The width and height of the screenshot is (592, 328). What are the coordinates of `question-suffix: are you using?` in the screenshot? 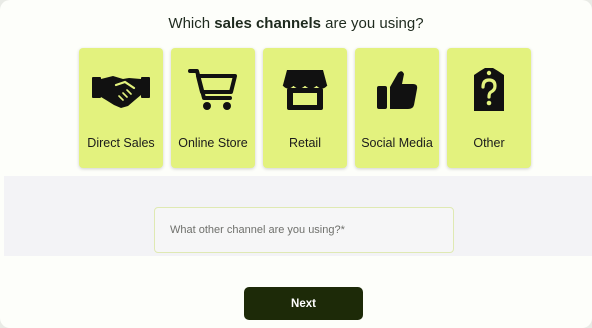 It's located at (372, 23).